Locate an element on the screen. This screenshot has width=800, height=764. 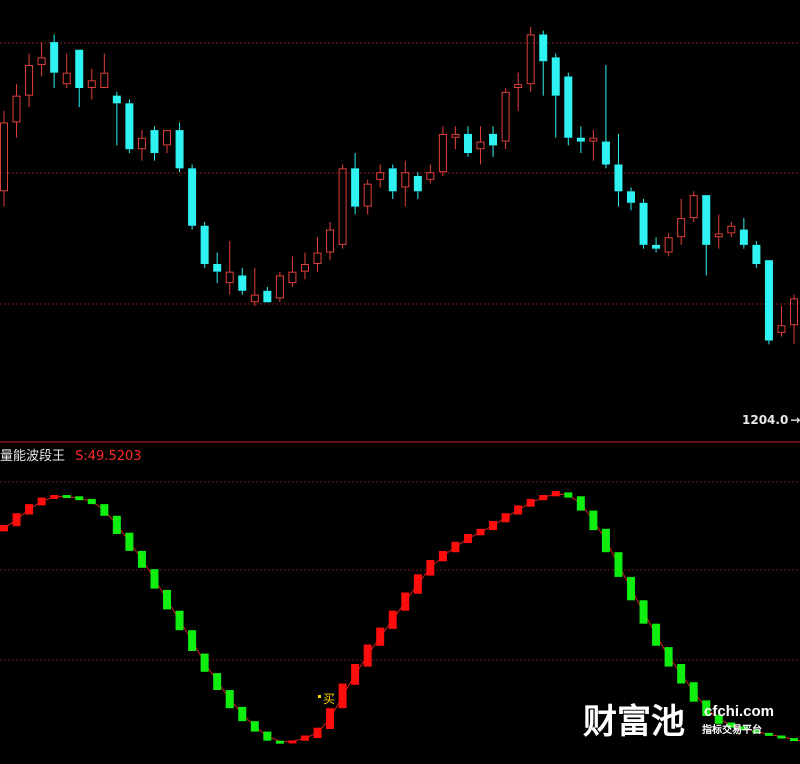
indicator-value: S:49.5203 is located at coordinates (108, 456).